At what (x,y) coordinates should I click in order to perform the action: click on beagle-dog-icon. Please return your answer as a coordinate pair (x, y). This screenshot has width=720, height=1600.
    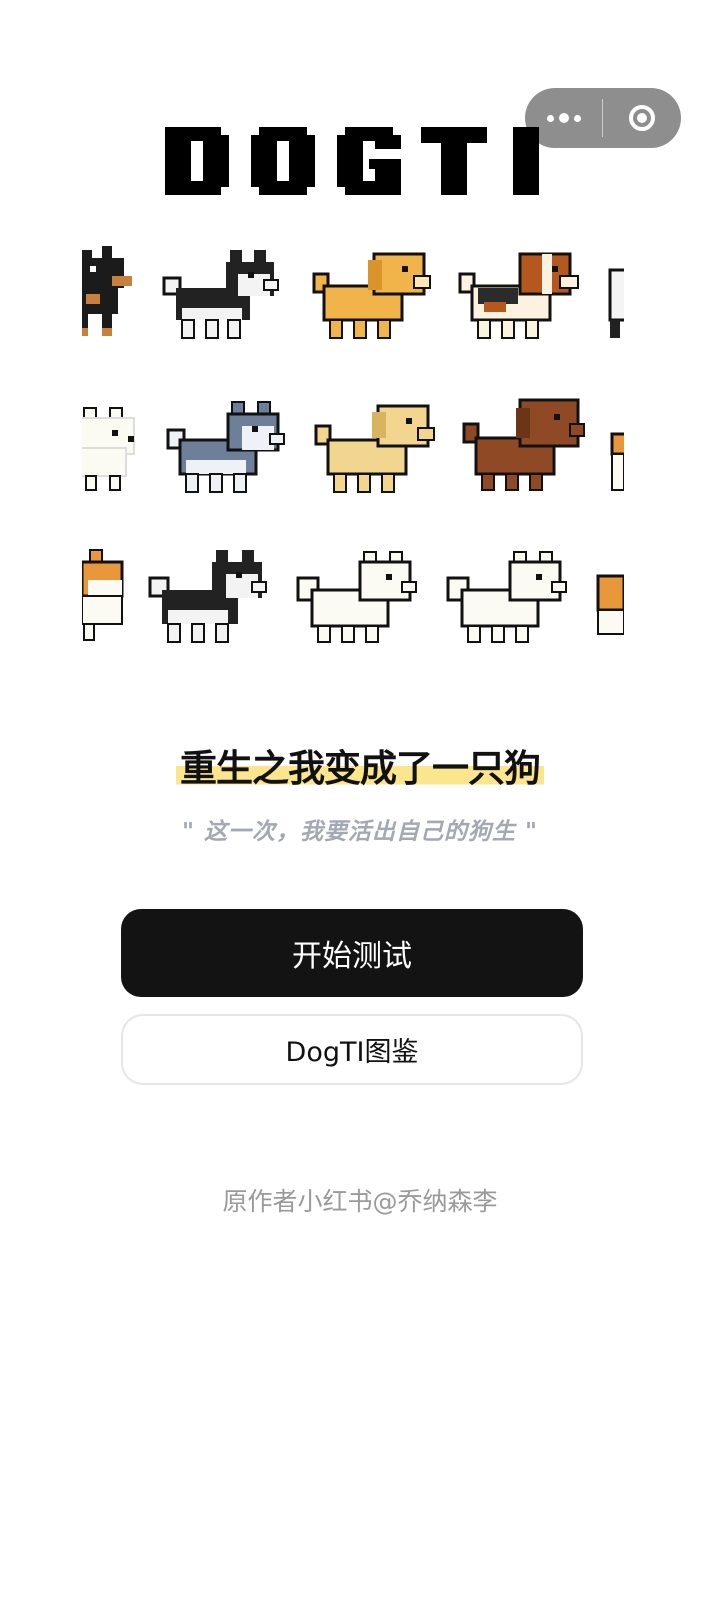
    Looking at the image, I should click on (518, 295).